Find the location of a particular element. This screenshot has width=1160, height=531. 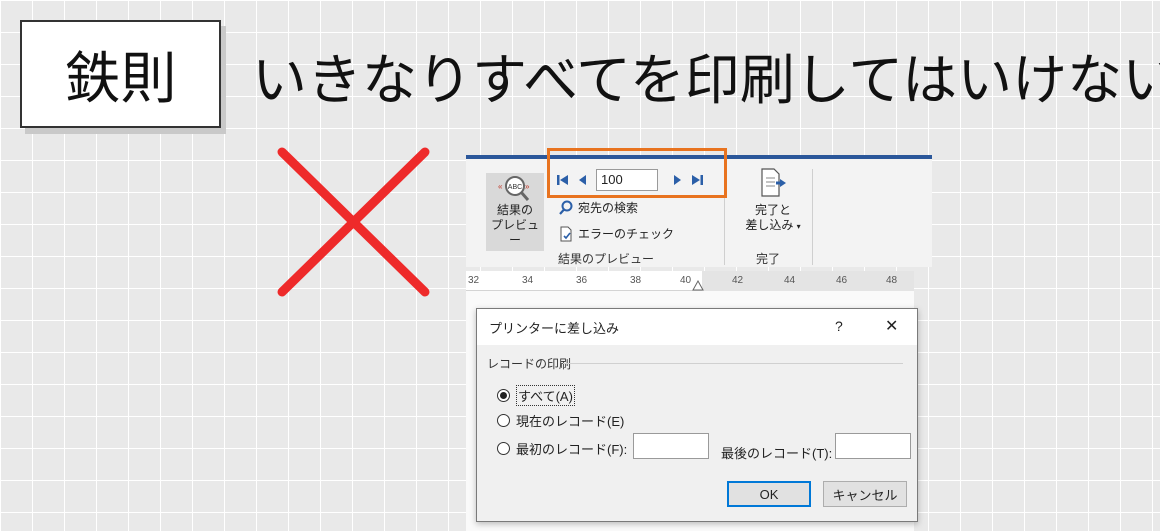

document-arrow-icon is located at coordinates (773, 182).